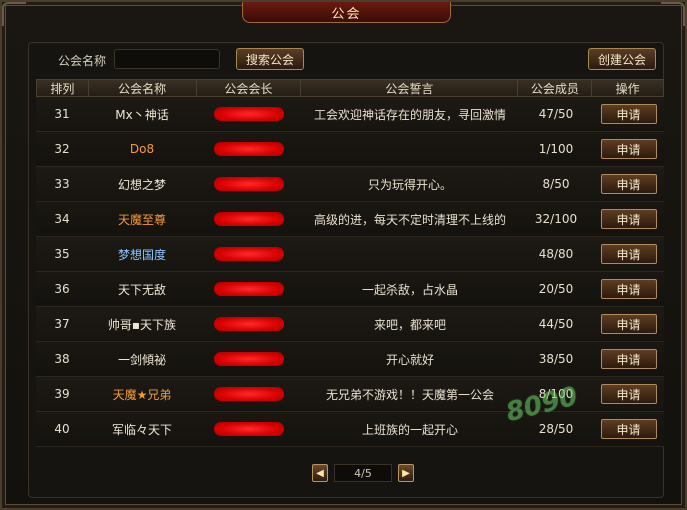  Describe the element at coordinates (350, 289) in the screenshot. I see `table-row: 36 天下无敌 一起杀敌，占水晶 20/50 申请` at that location.